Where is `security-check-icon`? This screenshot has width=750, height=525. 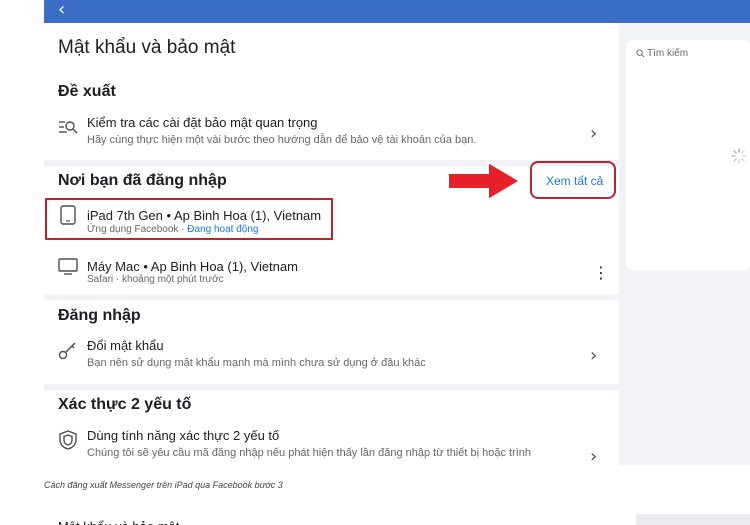
security-check-icon is located at coordinates (68, 127).